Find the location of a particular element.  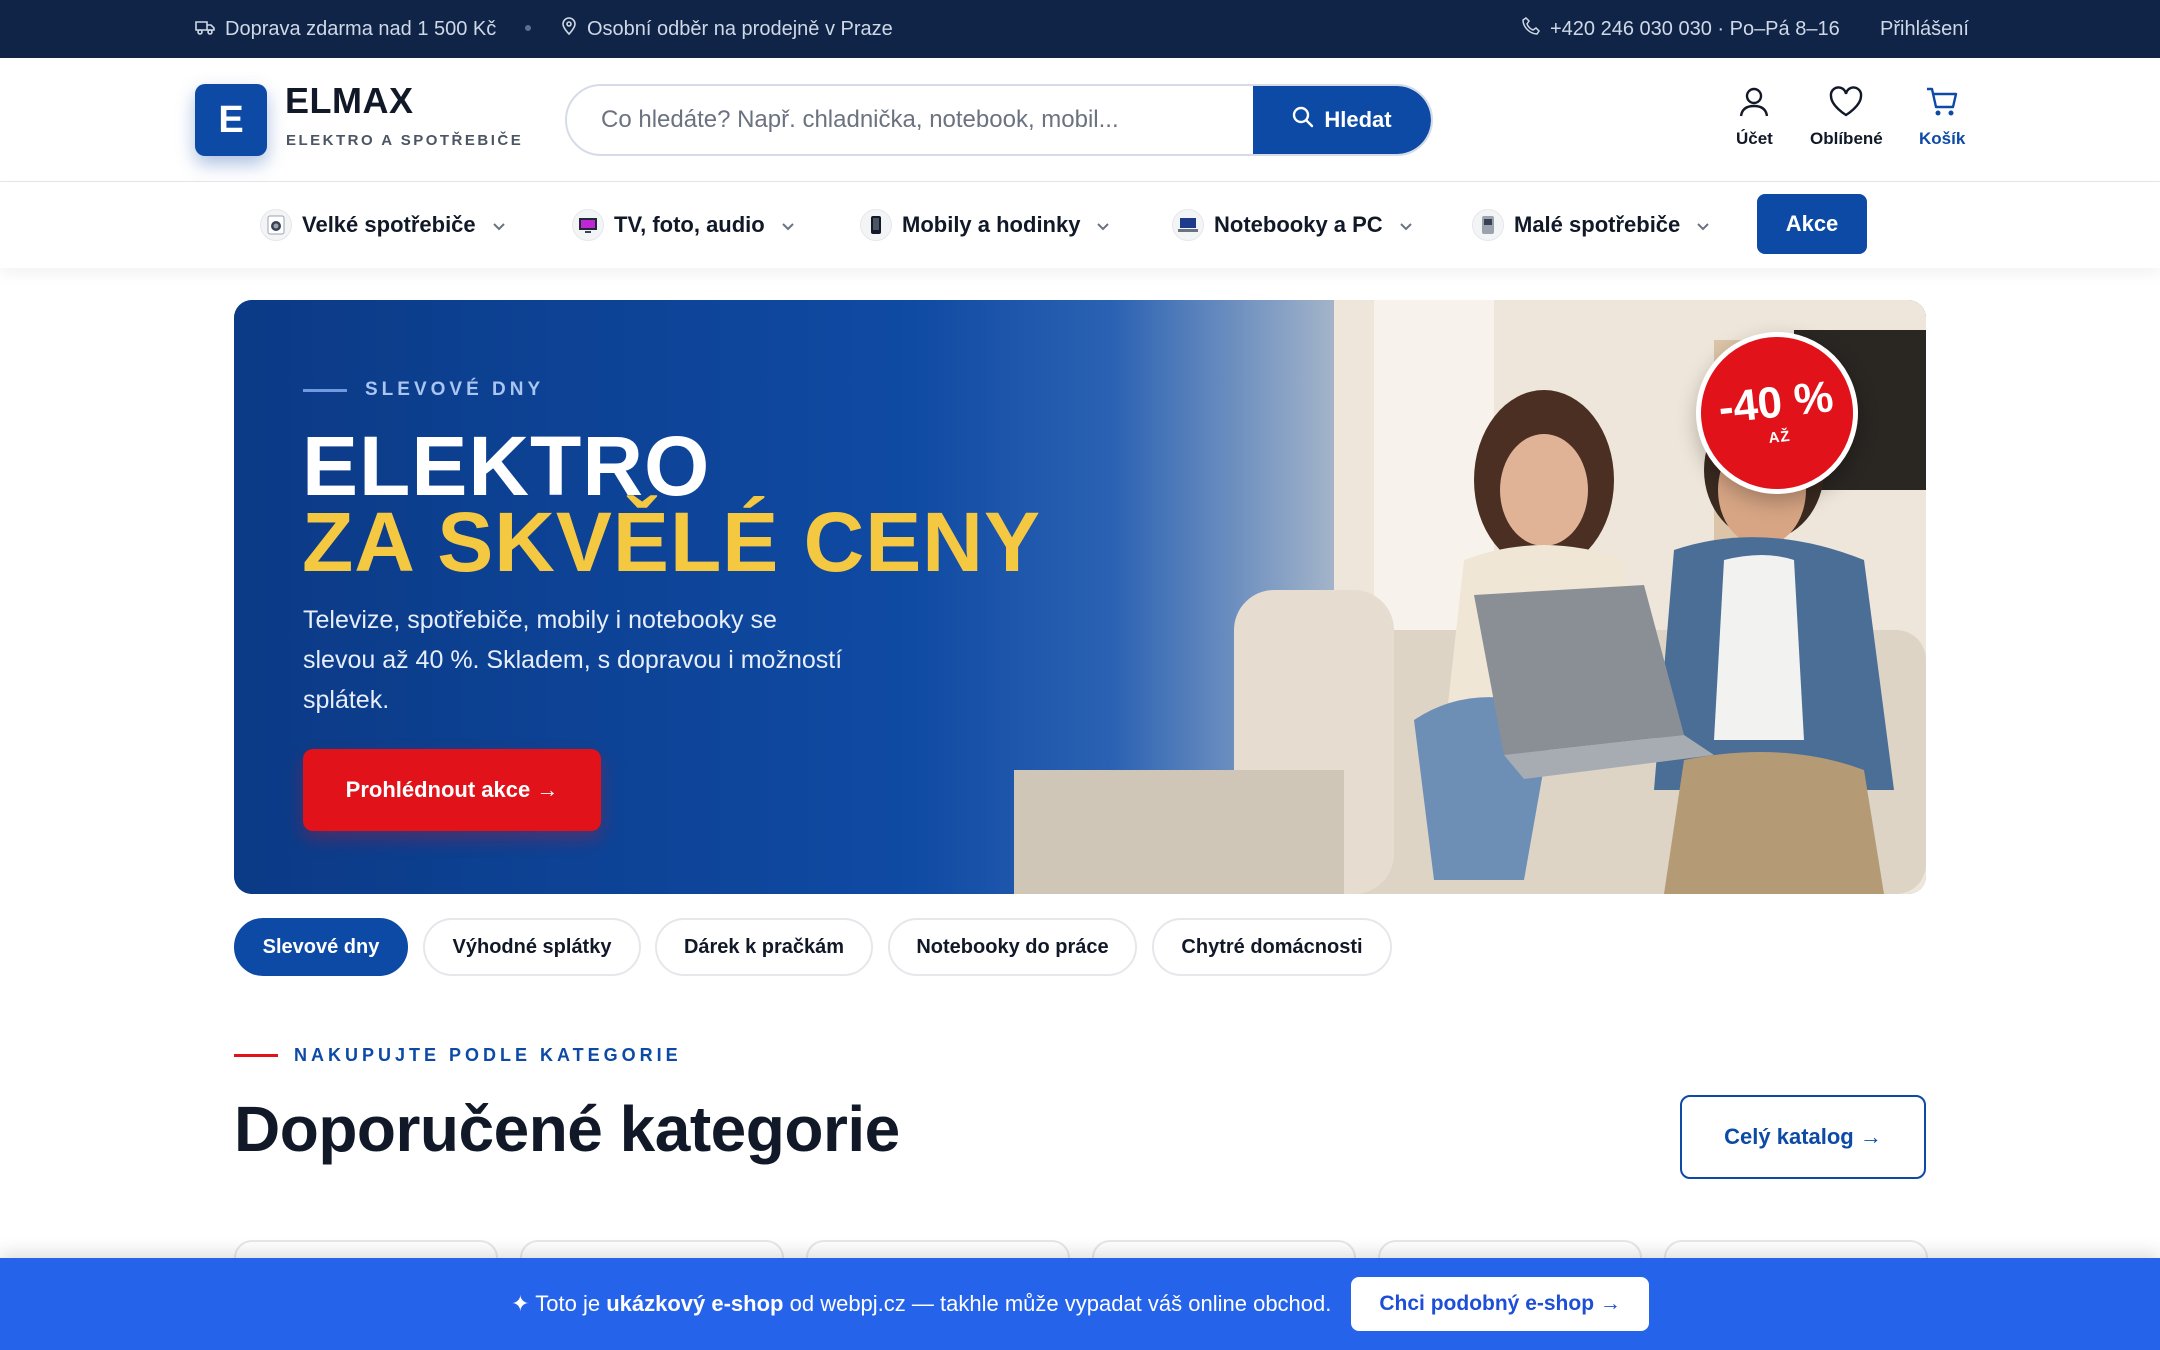

cart-label: Košík is located at coordinates (1942, 138).